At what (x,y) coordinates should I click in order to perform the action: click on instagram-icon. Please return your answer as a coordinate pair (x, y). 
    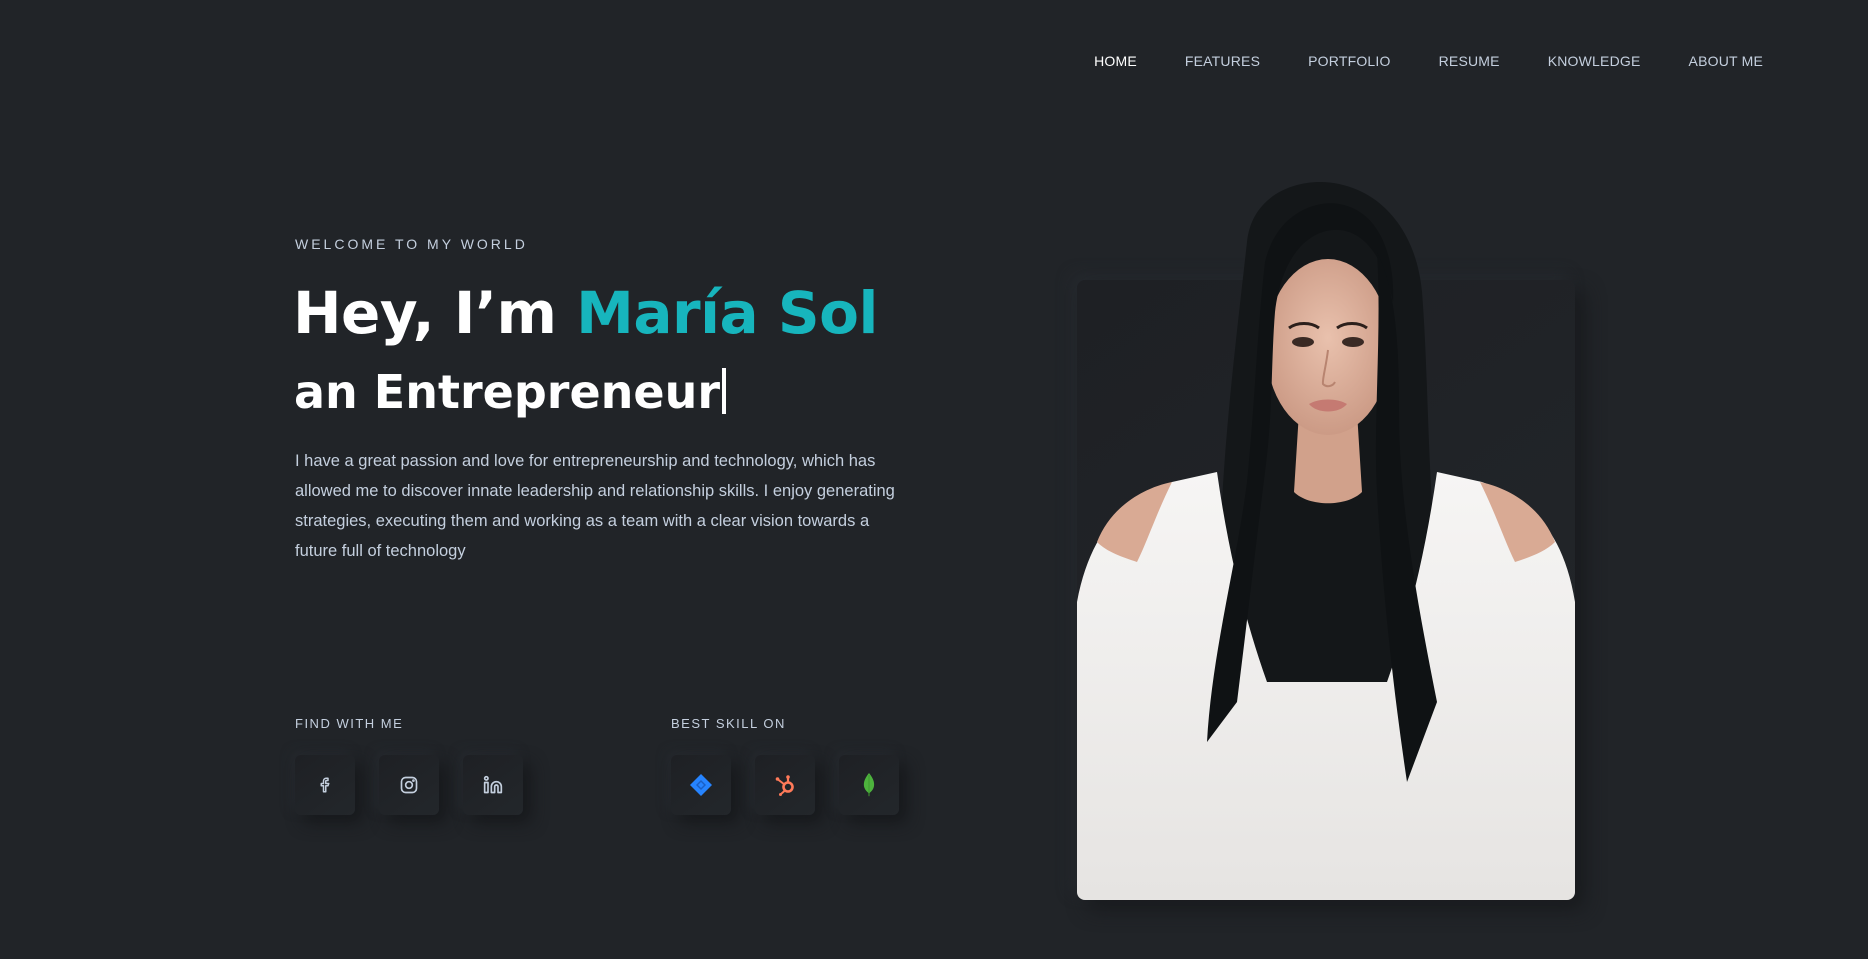
    Looking at the image, I should click on (409, 785).